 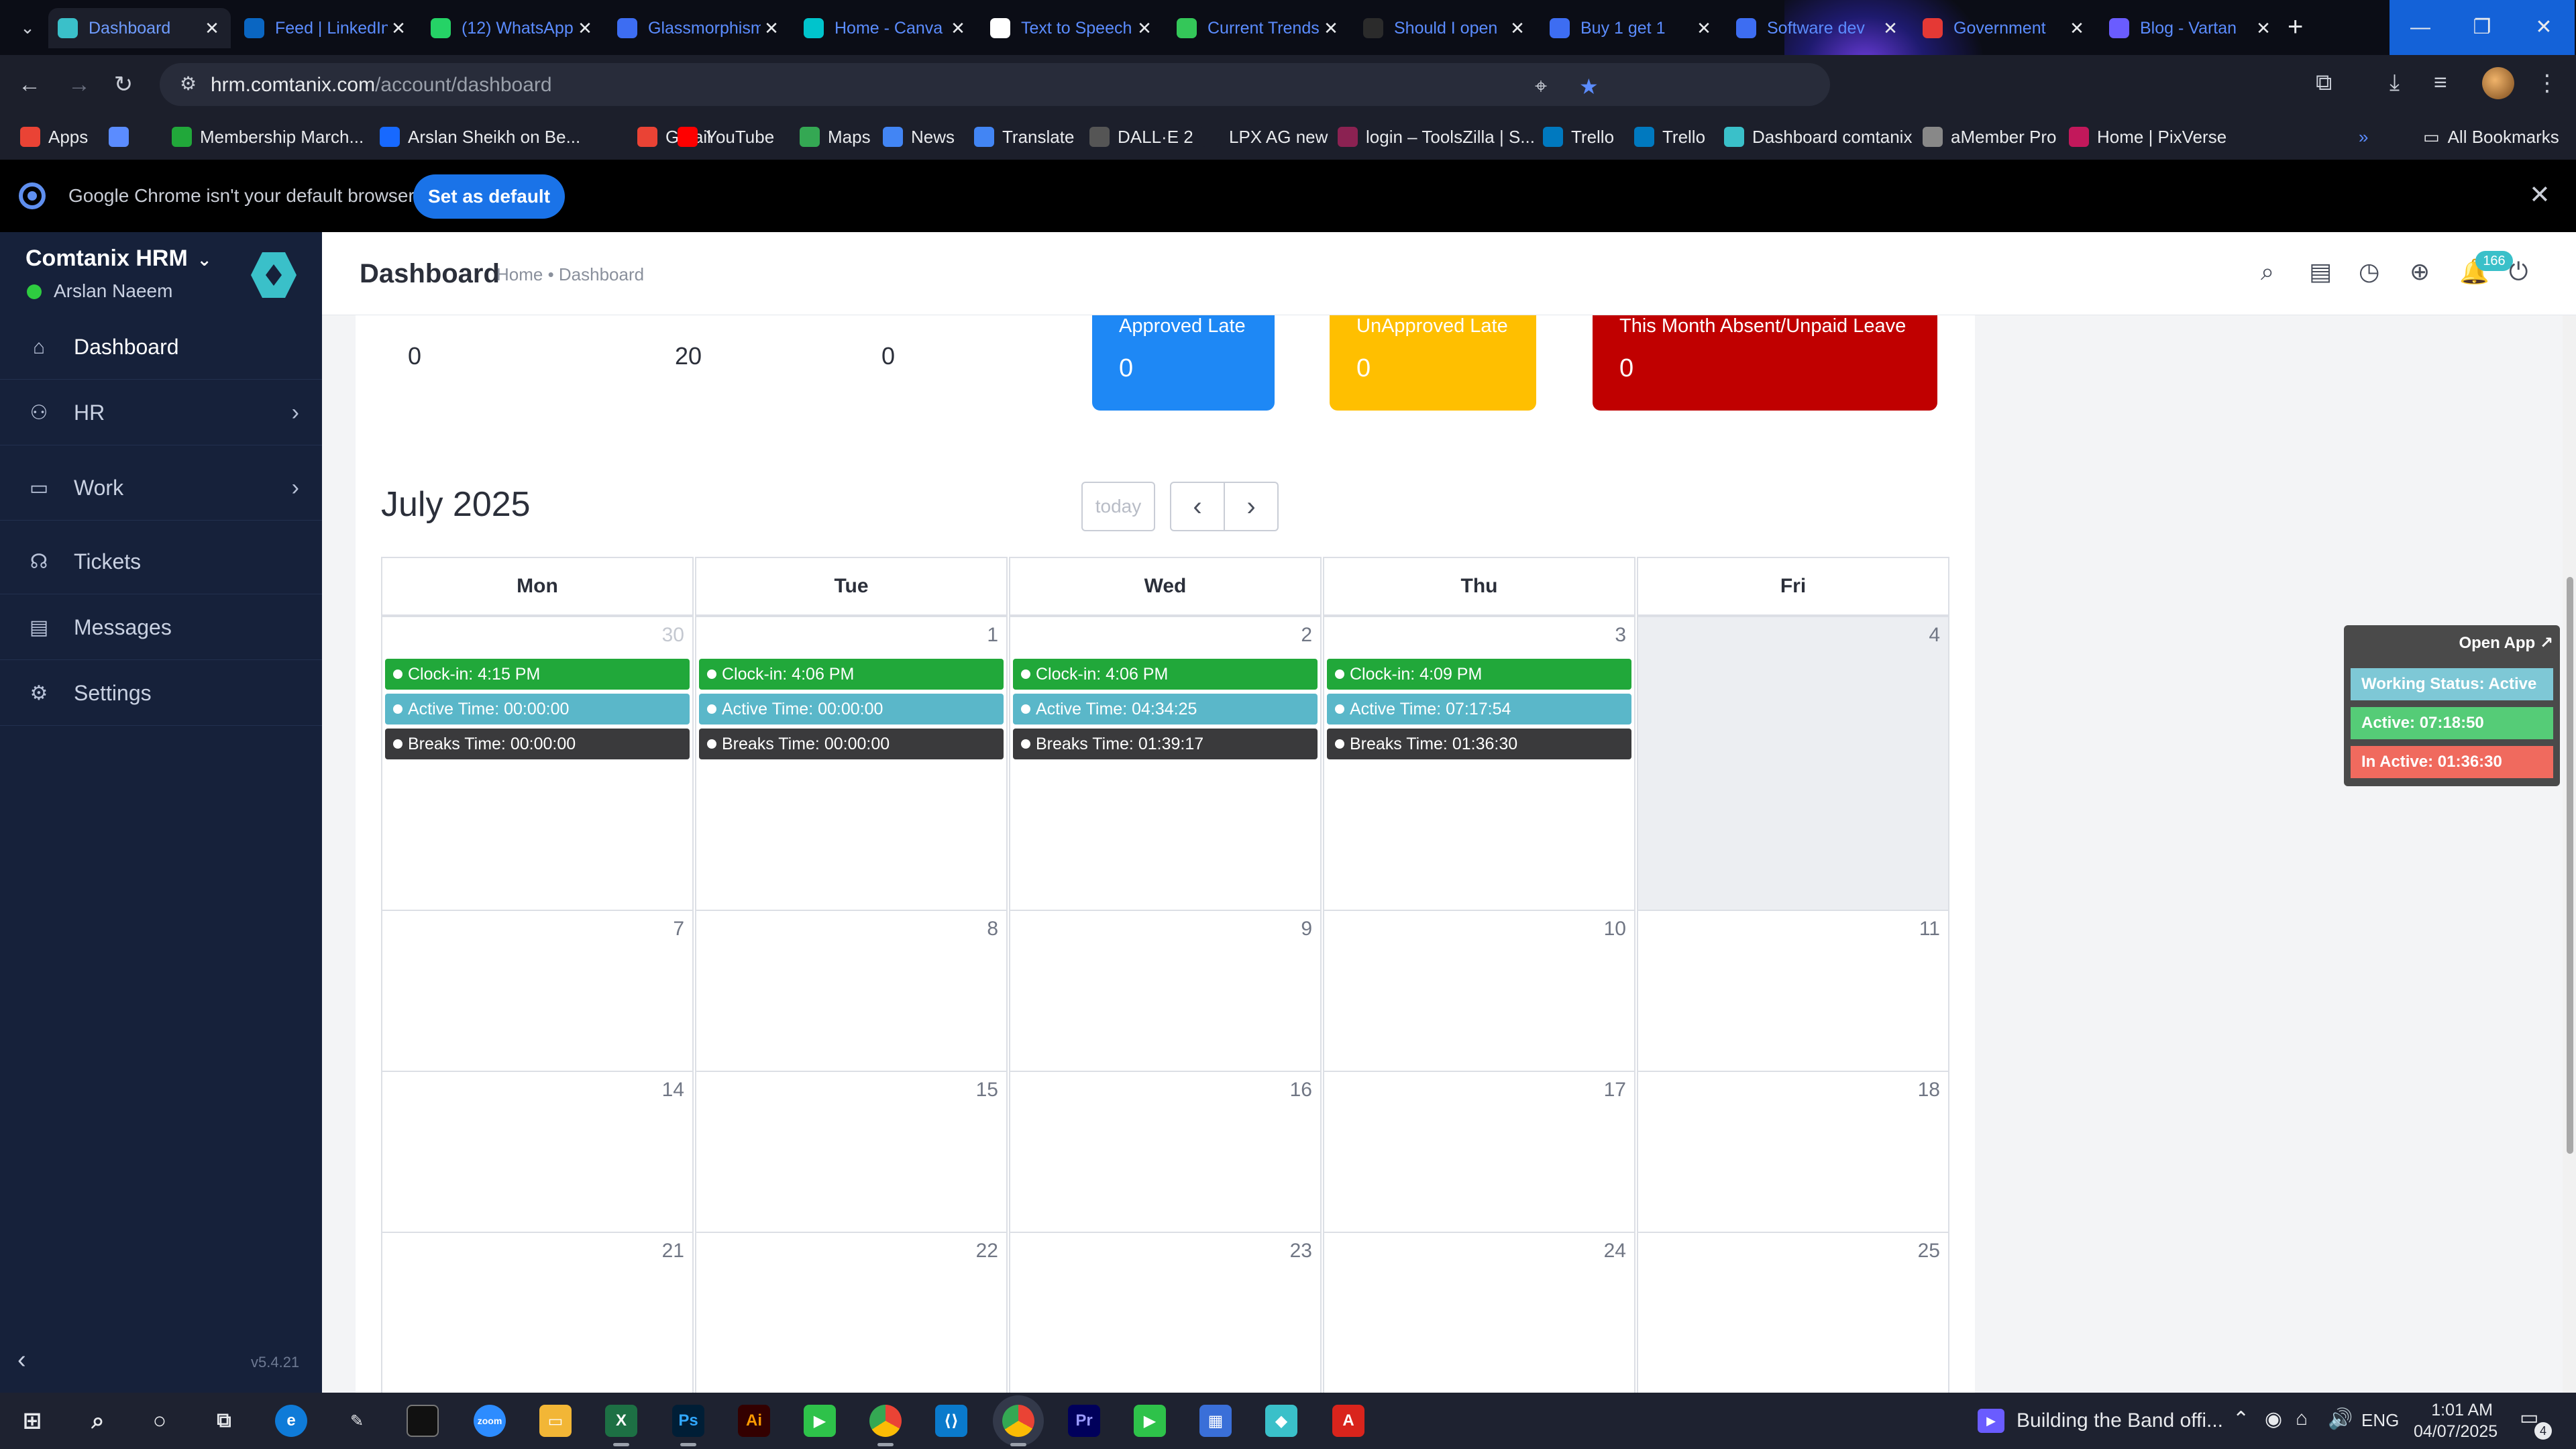 I want to click on day-number: 21, so click(x=673, y=1251).